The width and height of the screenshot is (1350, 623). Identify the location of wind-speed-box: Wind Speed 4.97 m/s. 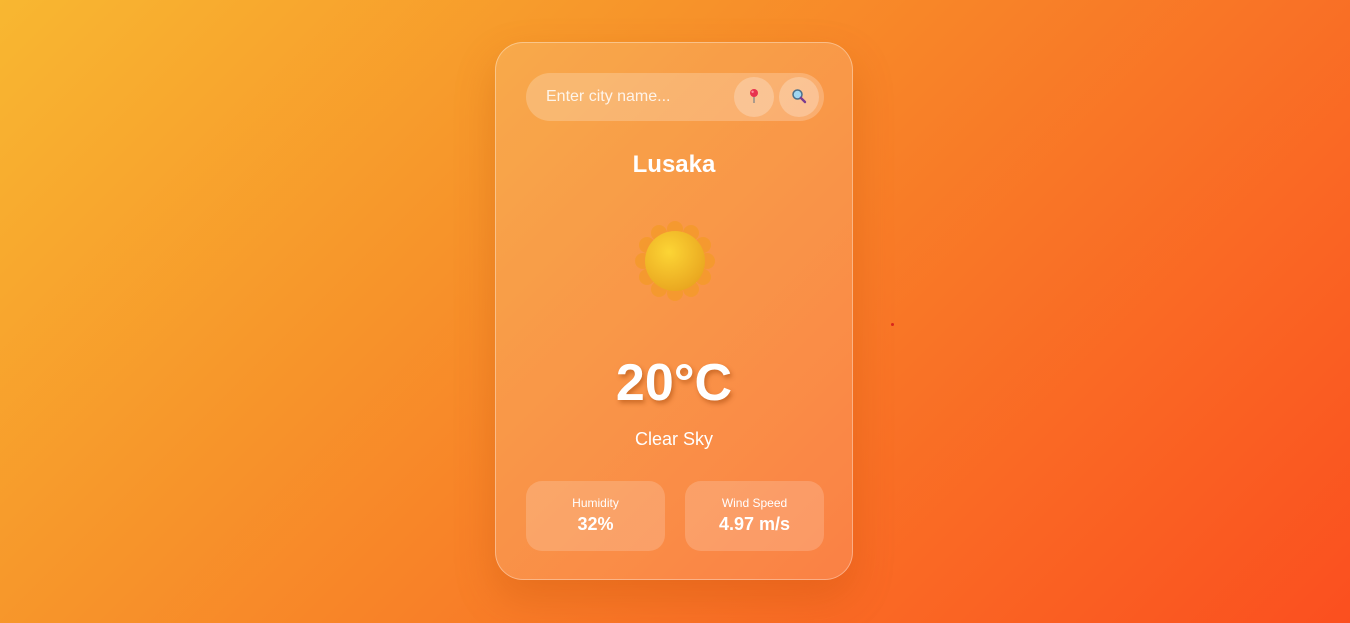
(754, 516).